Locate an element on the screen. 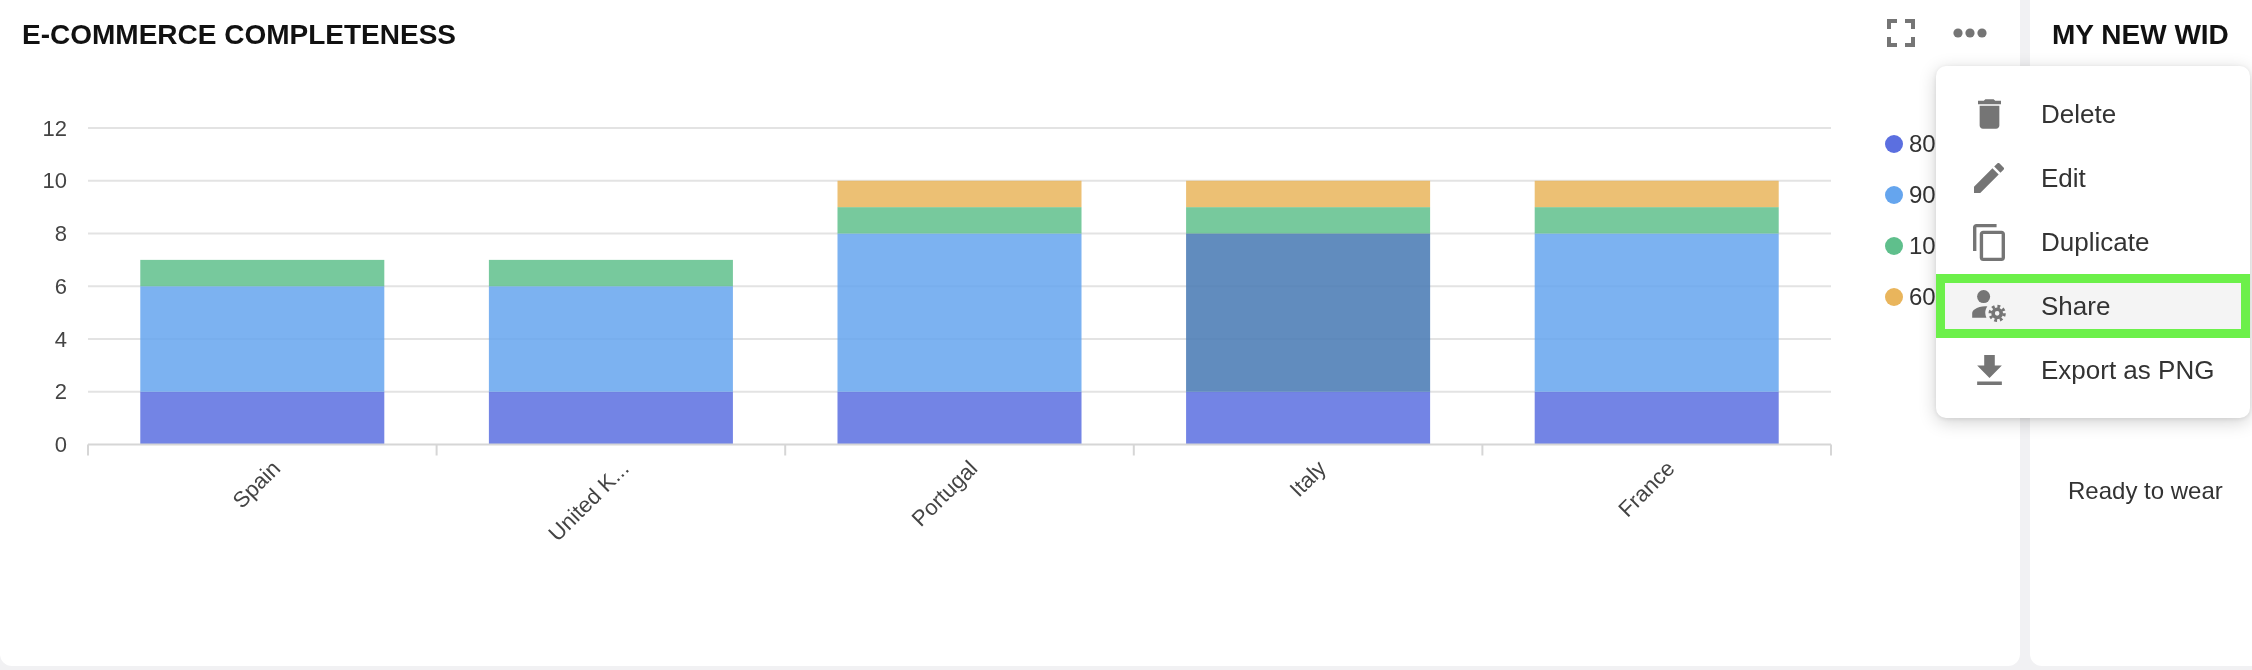 Image resolution: width=2252 pixels, height=670 pixels. legend-label: 10 is located at coordinates (1922, 245).